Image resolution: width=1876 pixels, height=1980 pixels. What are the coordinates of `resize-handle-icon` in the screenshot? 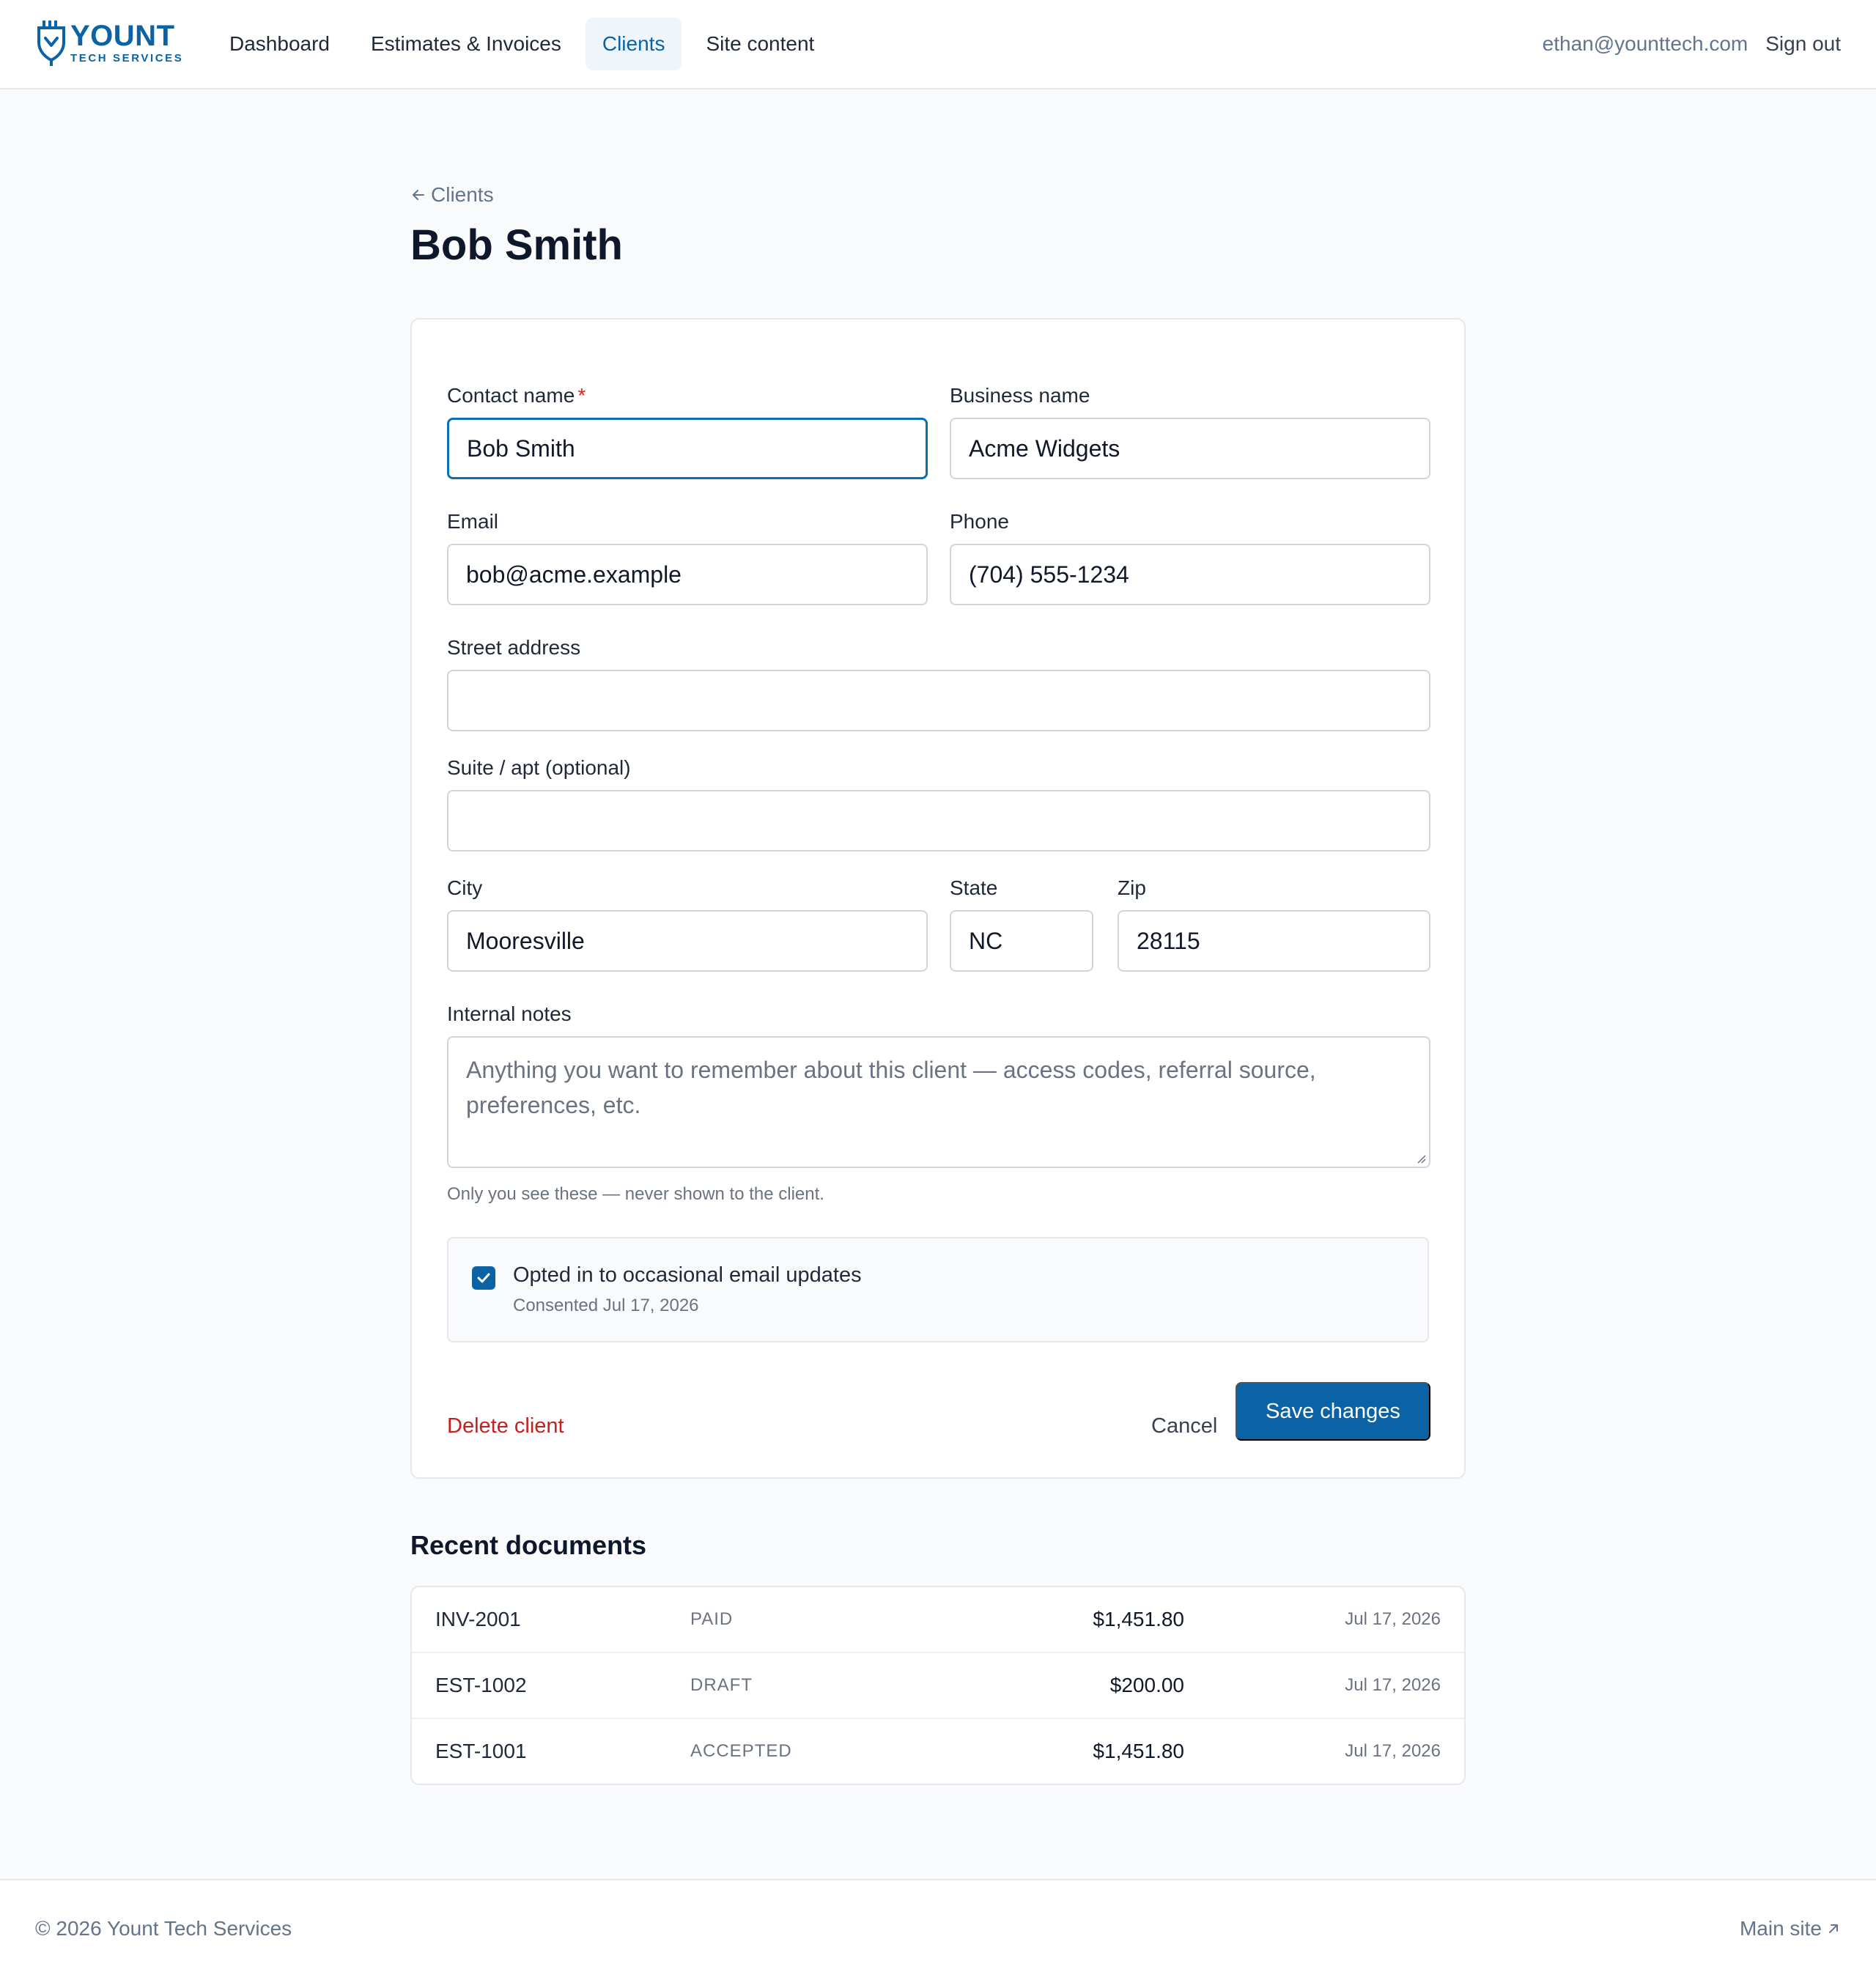 It's located at (1420, 1158).